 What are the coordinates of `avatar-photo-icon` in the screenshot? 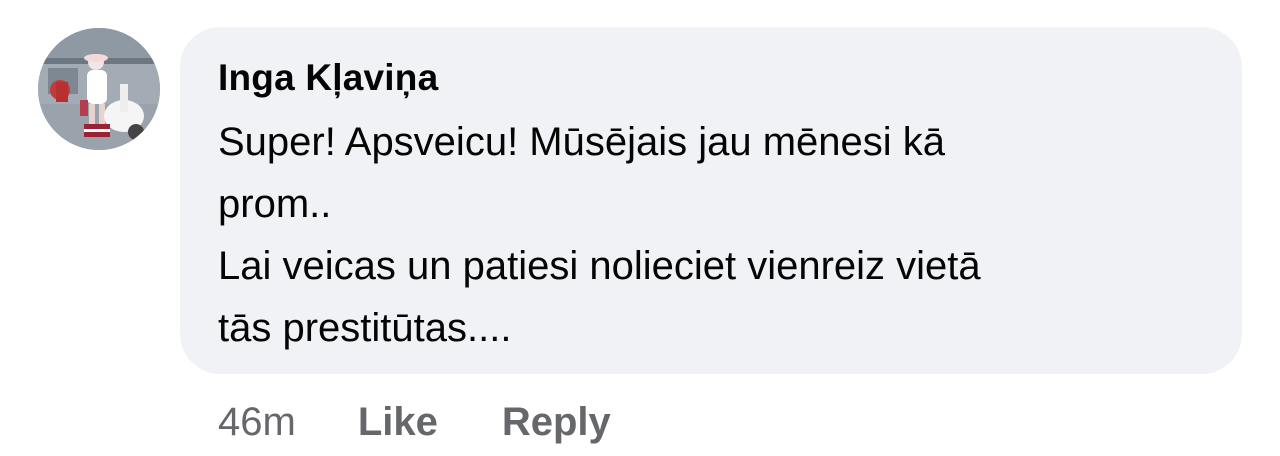 It's located at (99, 89).